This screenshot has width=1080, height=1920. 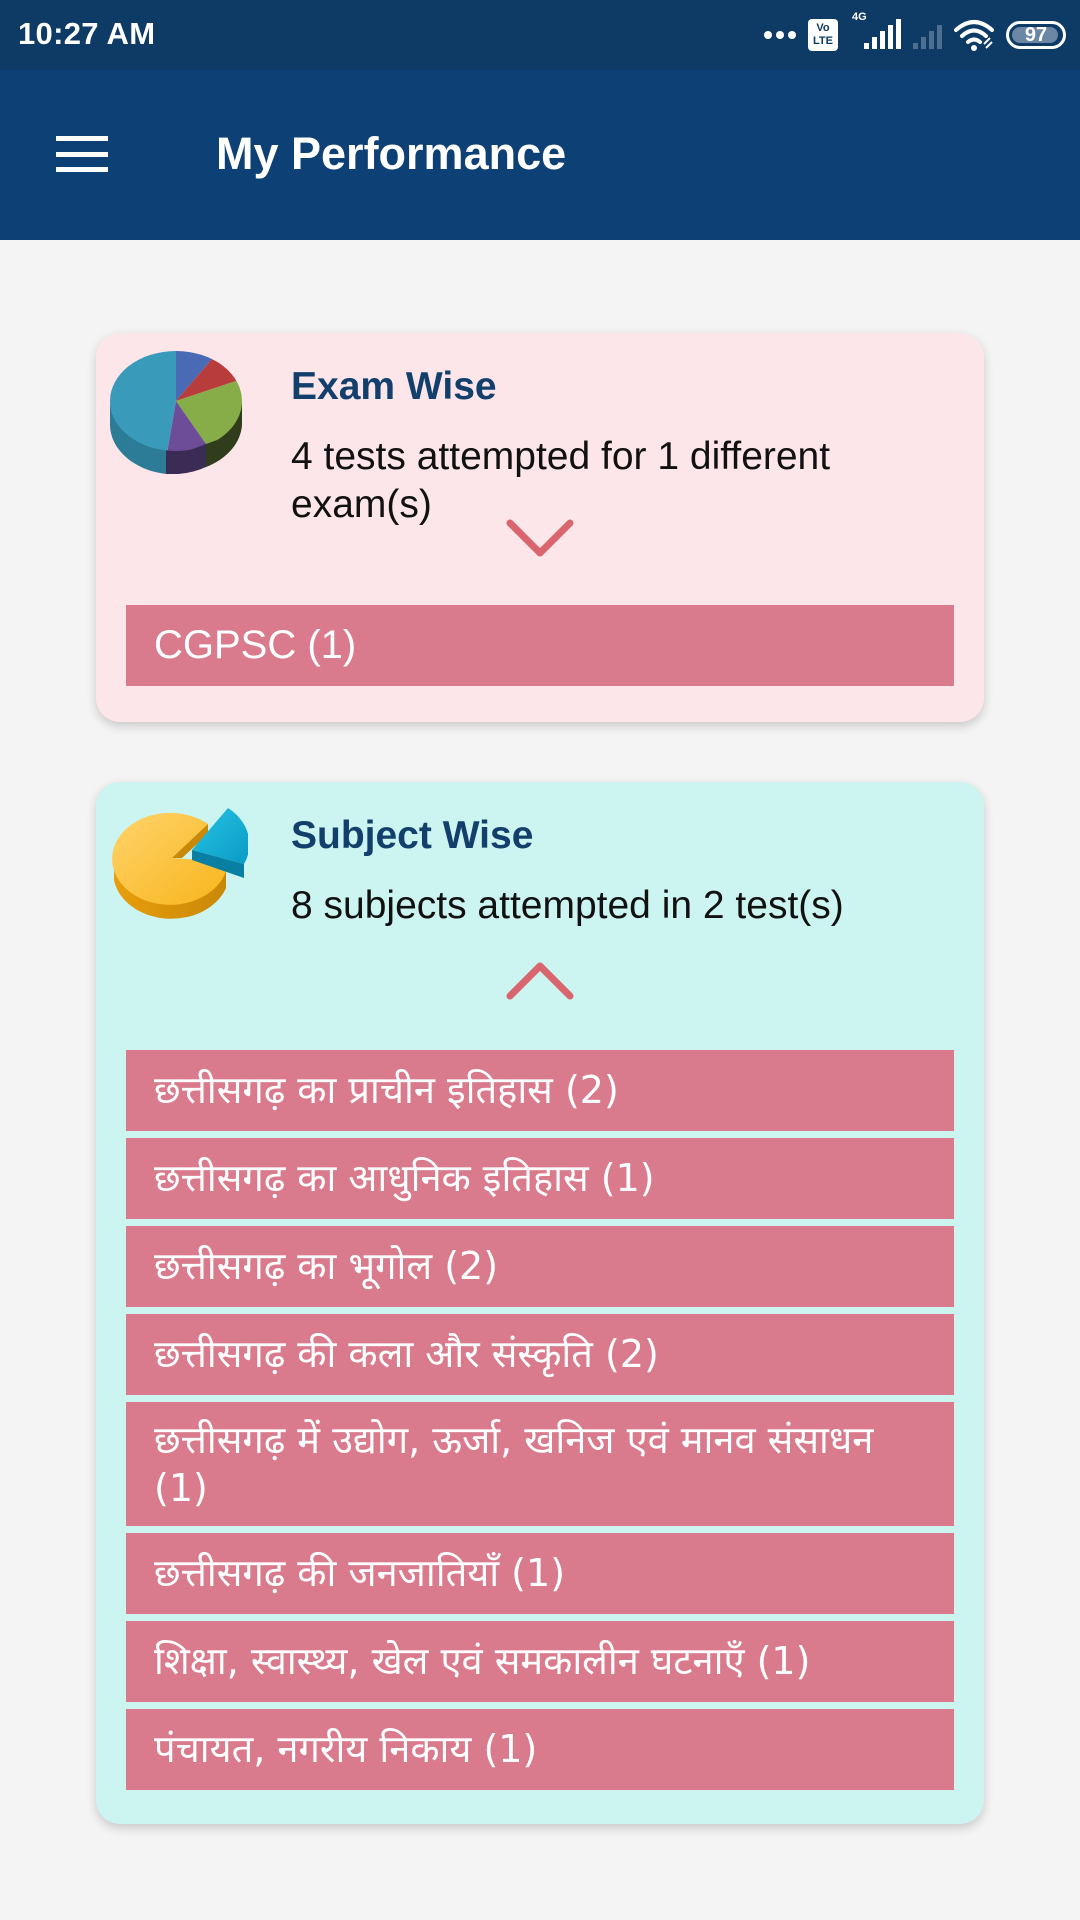 I want to click on app-bar: My Performance, so click(x=540, y=155).